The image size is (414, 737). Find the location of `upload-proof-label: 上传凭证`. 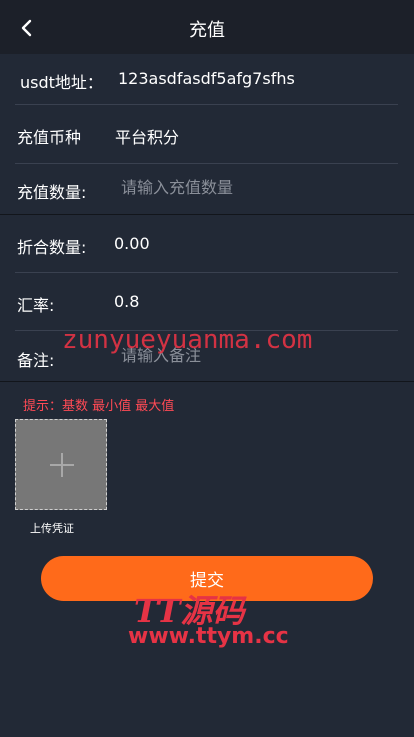

upload-proof-label: 上传凭证 is located at coordinates (52, 528).